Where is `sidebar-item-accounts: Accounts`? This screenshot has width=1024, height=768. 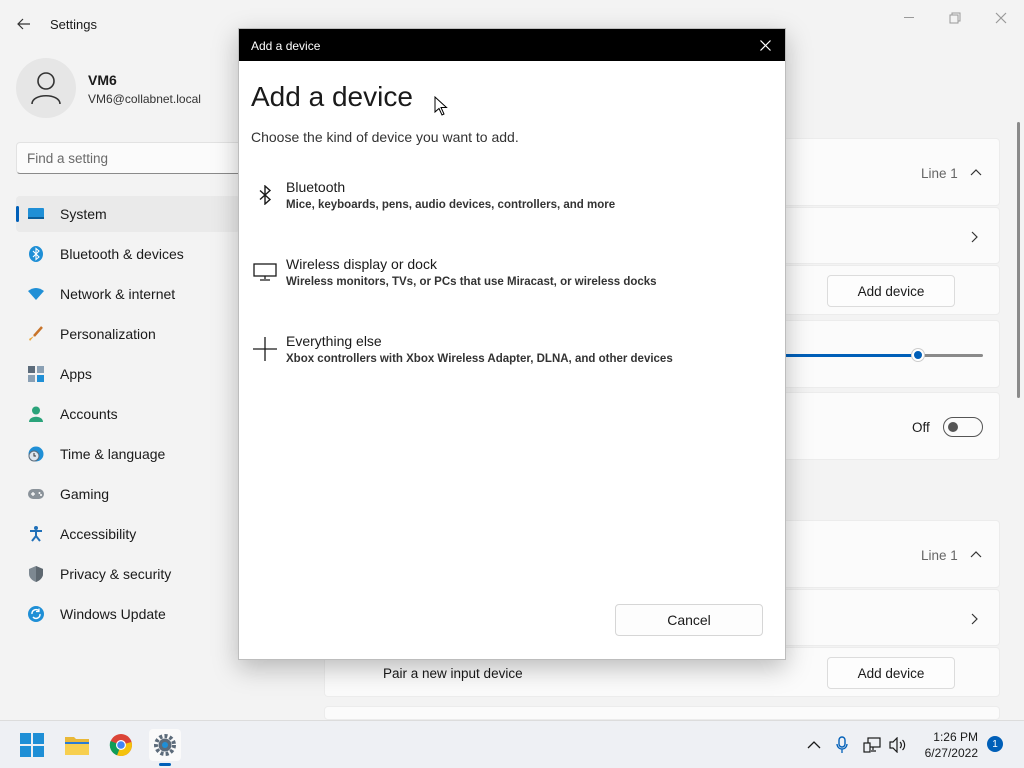
sidebar-item-accounts: Accounts is located at coordinates (128, 414).